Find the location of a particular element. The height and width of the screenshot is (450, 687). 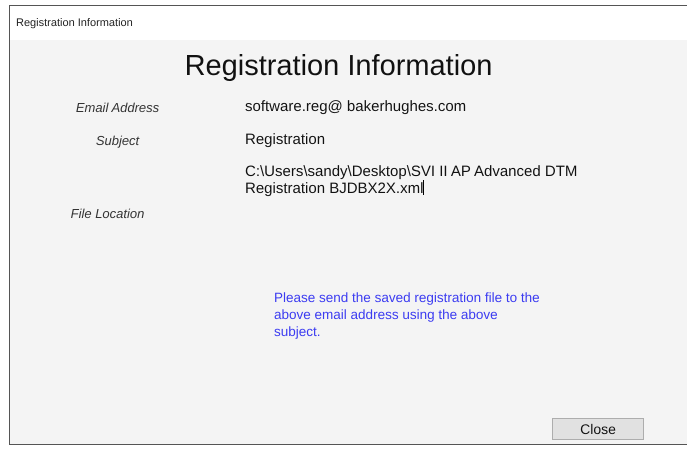

dialog-heading: Registration Information is located at coordinates (339, 66).